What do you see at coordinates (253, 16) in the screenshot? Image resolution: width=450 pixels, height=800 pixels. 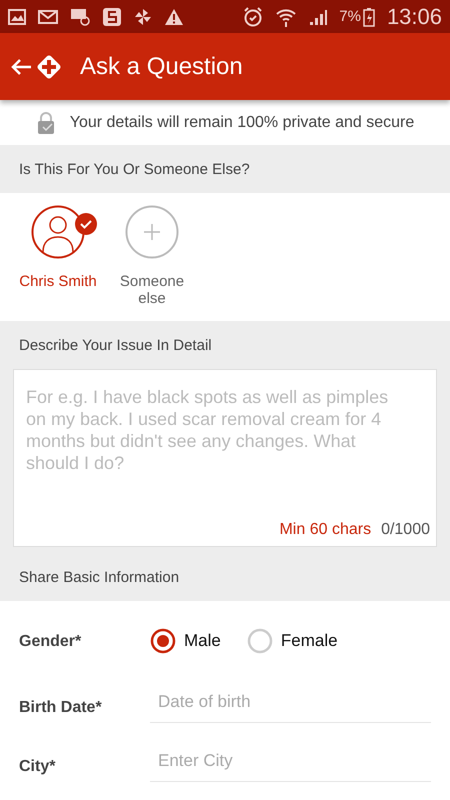 I see `alarm-icon` at bounding box center [253, 16].